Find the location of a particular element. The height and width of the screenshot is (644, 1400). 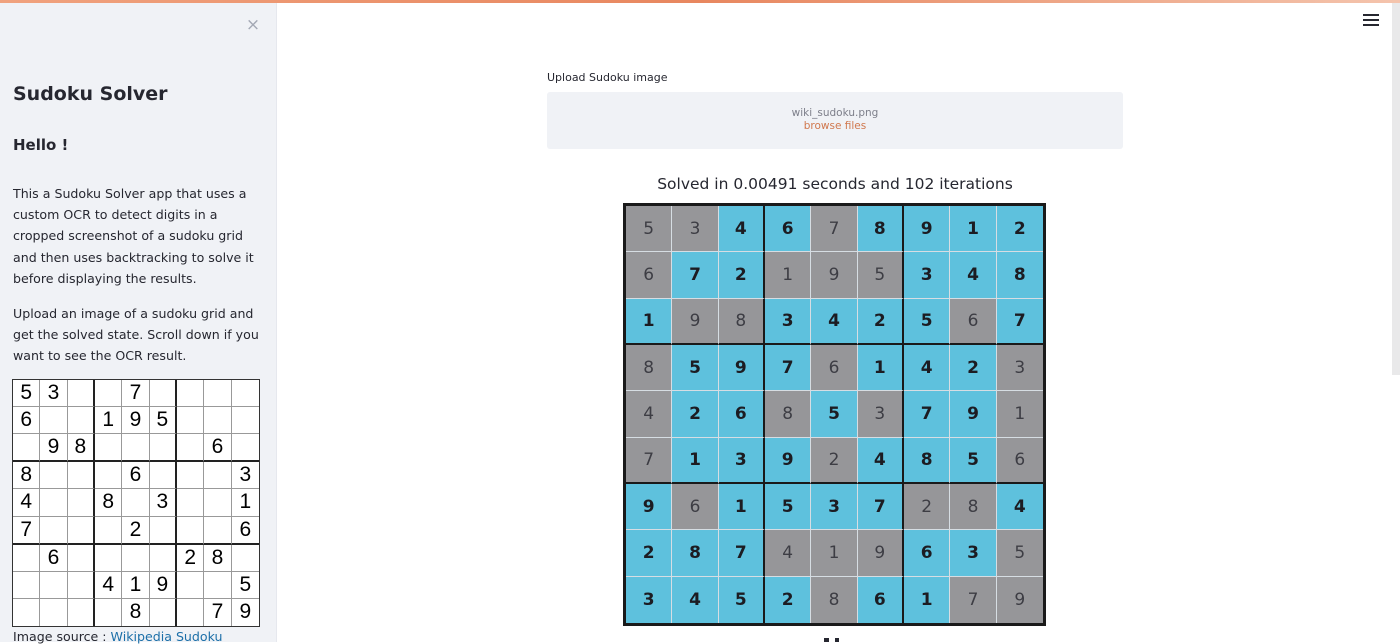

original-grid-cell: 5 is located at coordinates (163, 421).